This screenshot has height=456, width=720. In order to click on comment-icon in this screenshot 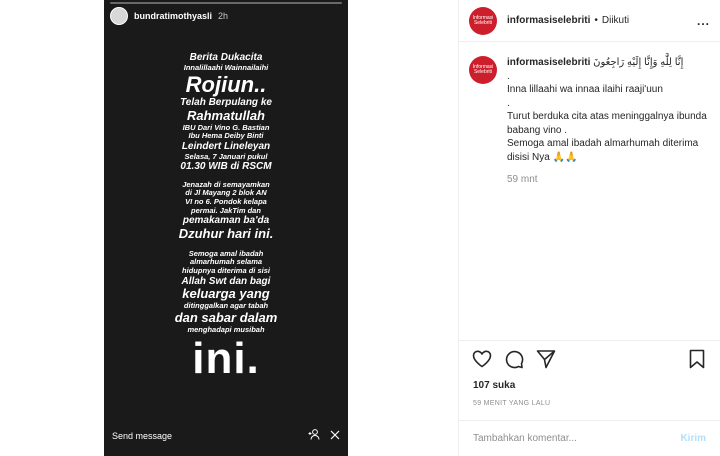, I will do `click(514, 359)`.